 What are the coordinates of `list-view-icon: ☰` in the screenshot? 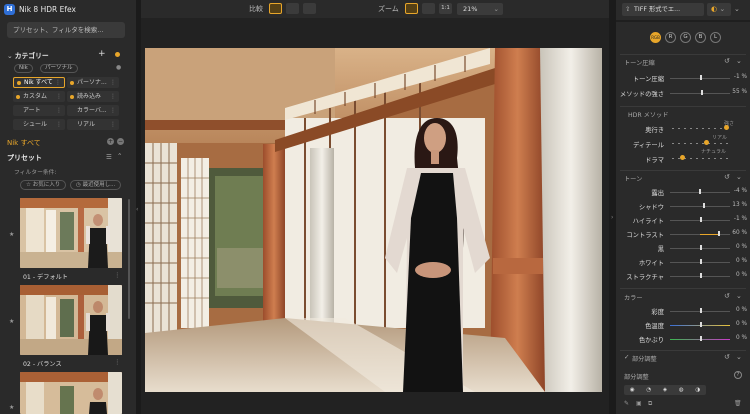 It's located at (109, 157).